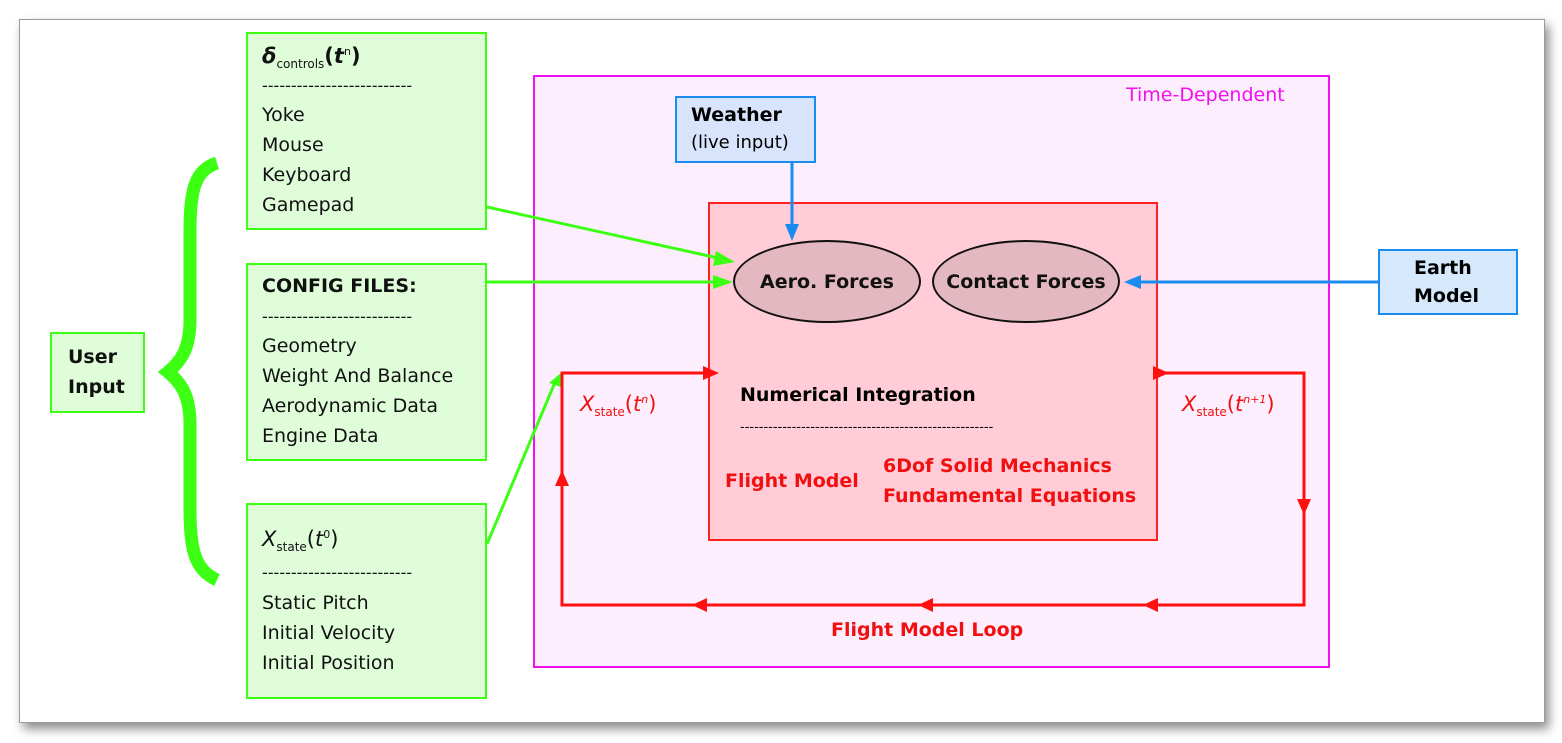  Describe the element at coordinates (740, 142) in the screenshot. I see `weather-subtitle: (live input)` at that location.